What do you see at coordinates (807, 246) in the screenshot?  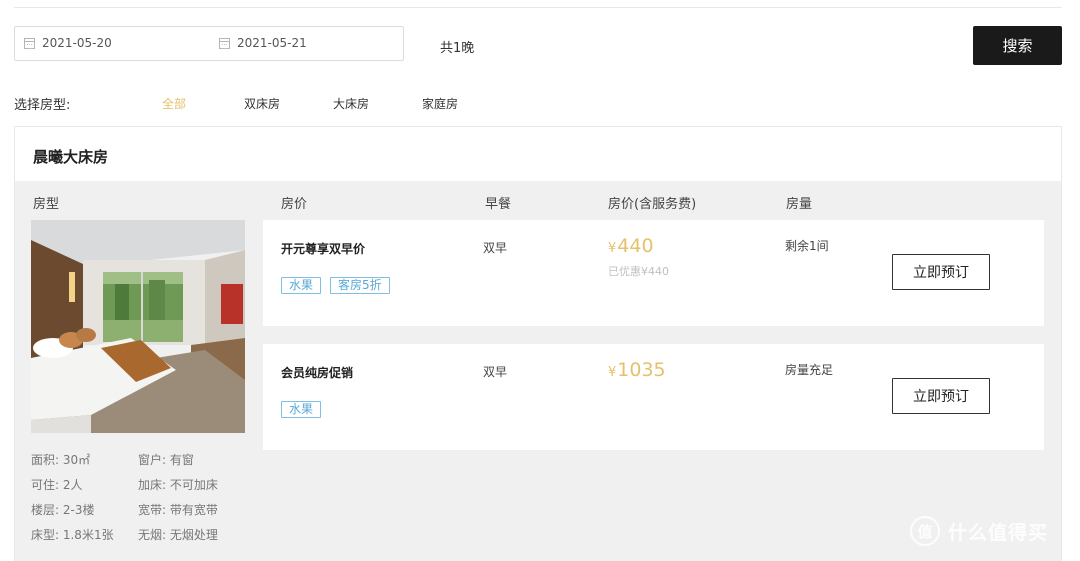 I see `availability-status: 剩余1间` at bounding box center [807, 246].